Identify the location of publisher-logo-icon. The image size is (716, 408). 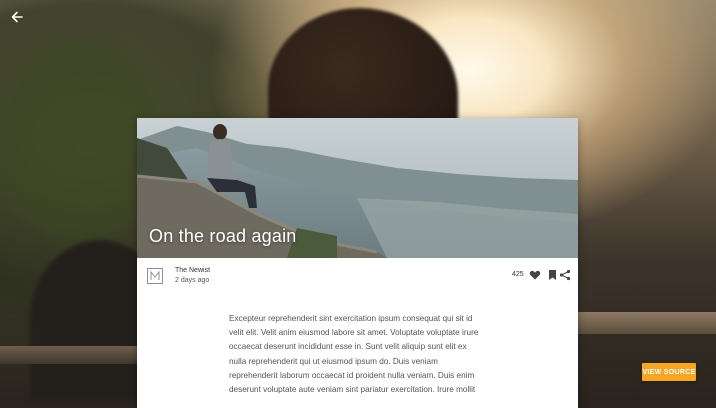
(155, 276).